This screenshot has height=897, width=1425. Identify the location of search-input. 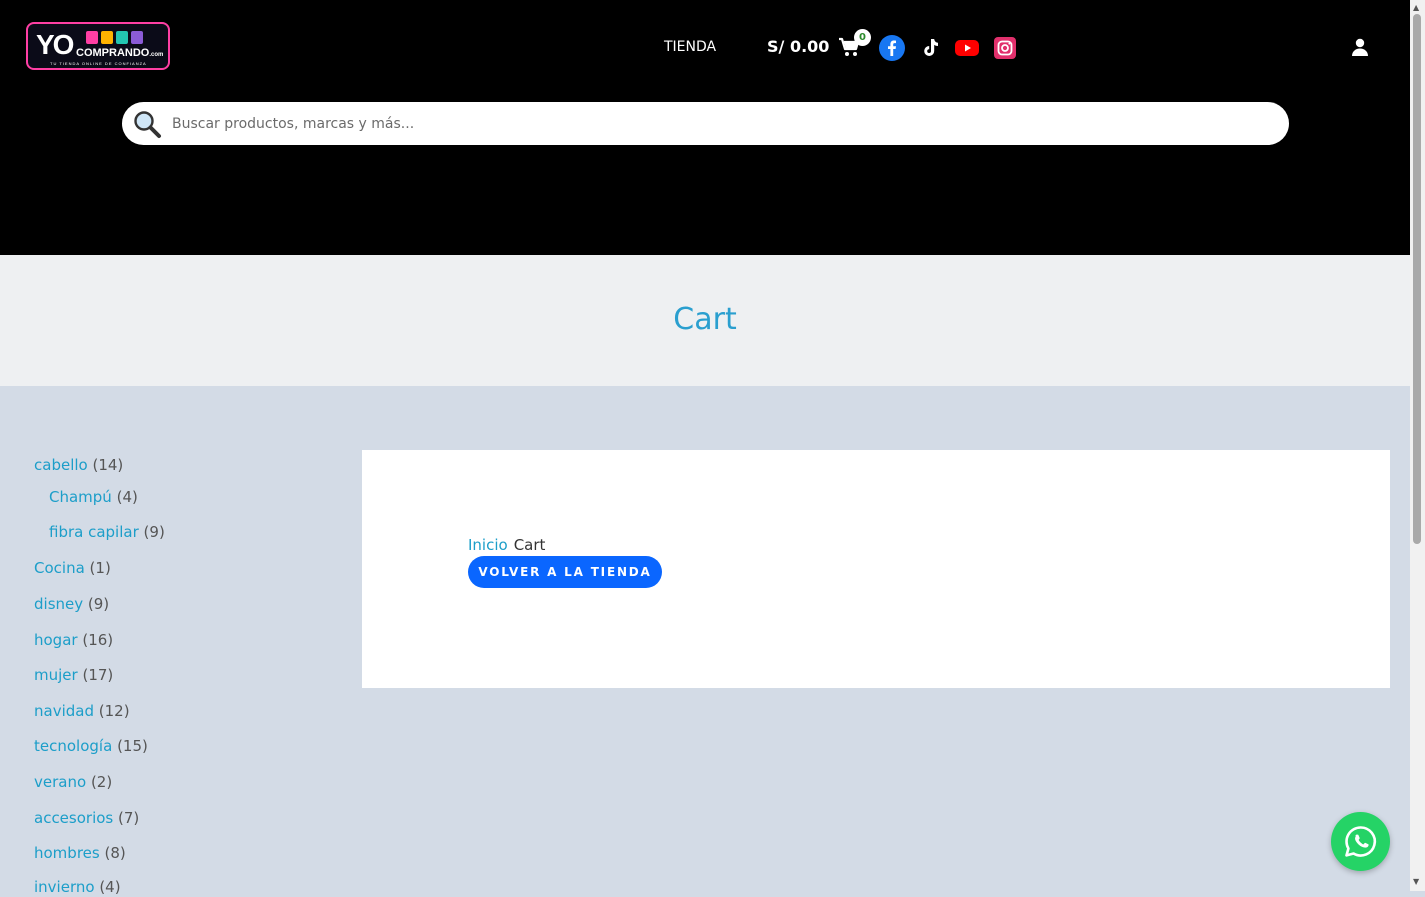
(717, 123).